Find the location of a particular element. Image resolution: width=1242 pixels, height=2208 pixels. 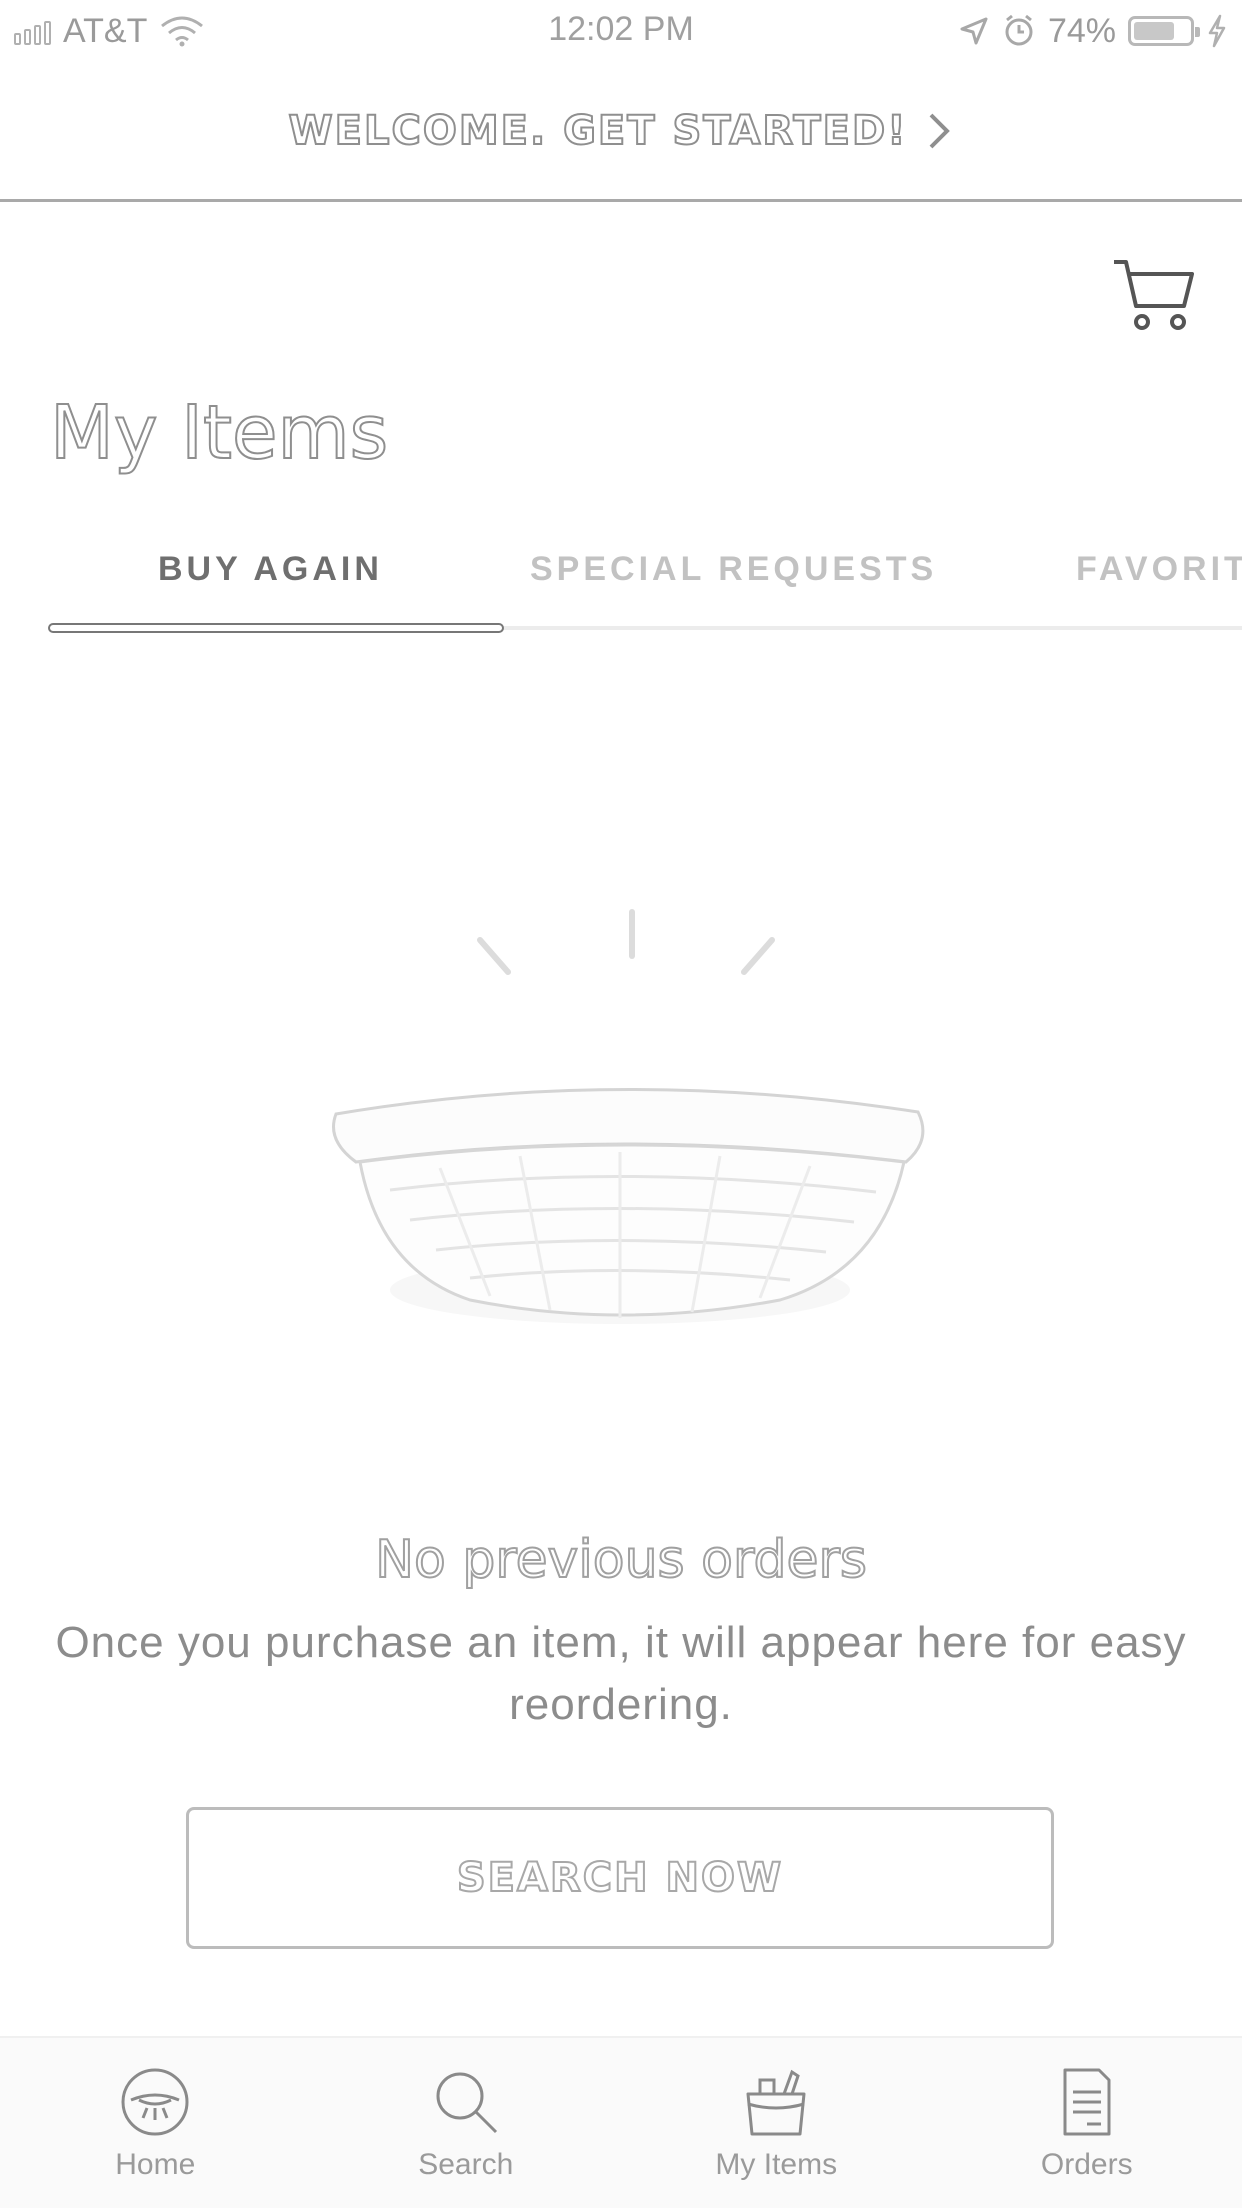

nav-my-items: My Items is located at coordinates (776, 2123).